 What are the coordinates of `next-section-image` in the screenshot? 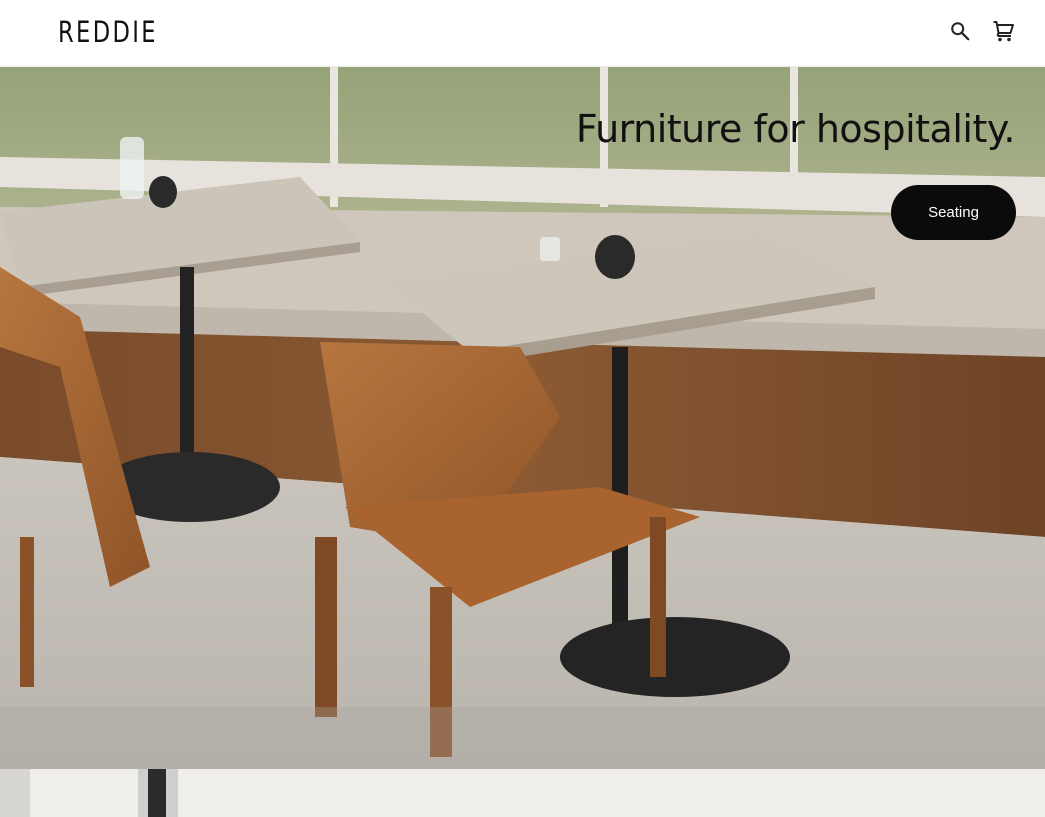 It's located at (522, 793).